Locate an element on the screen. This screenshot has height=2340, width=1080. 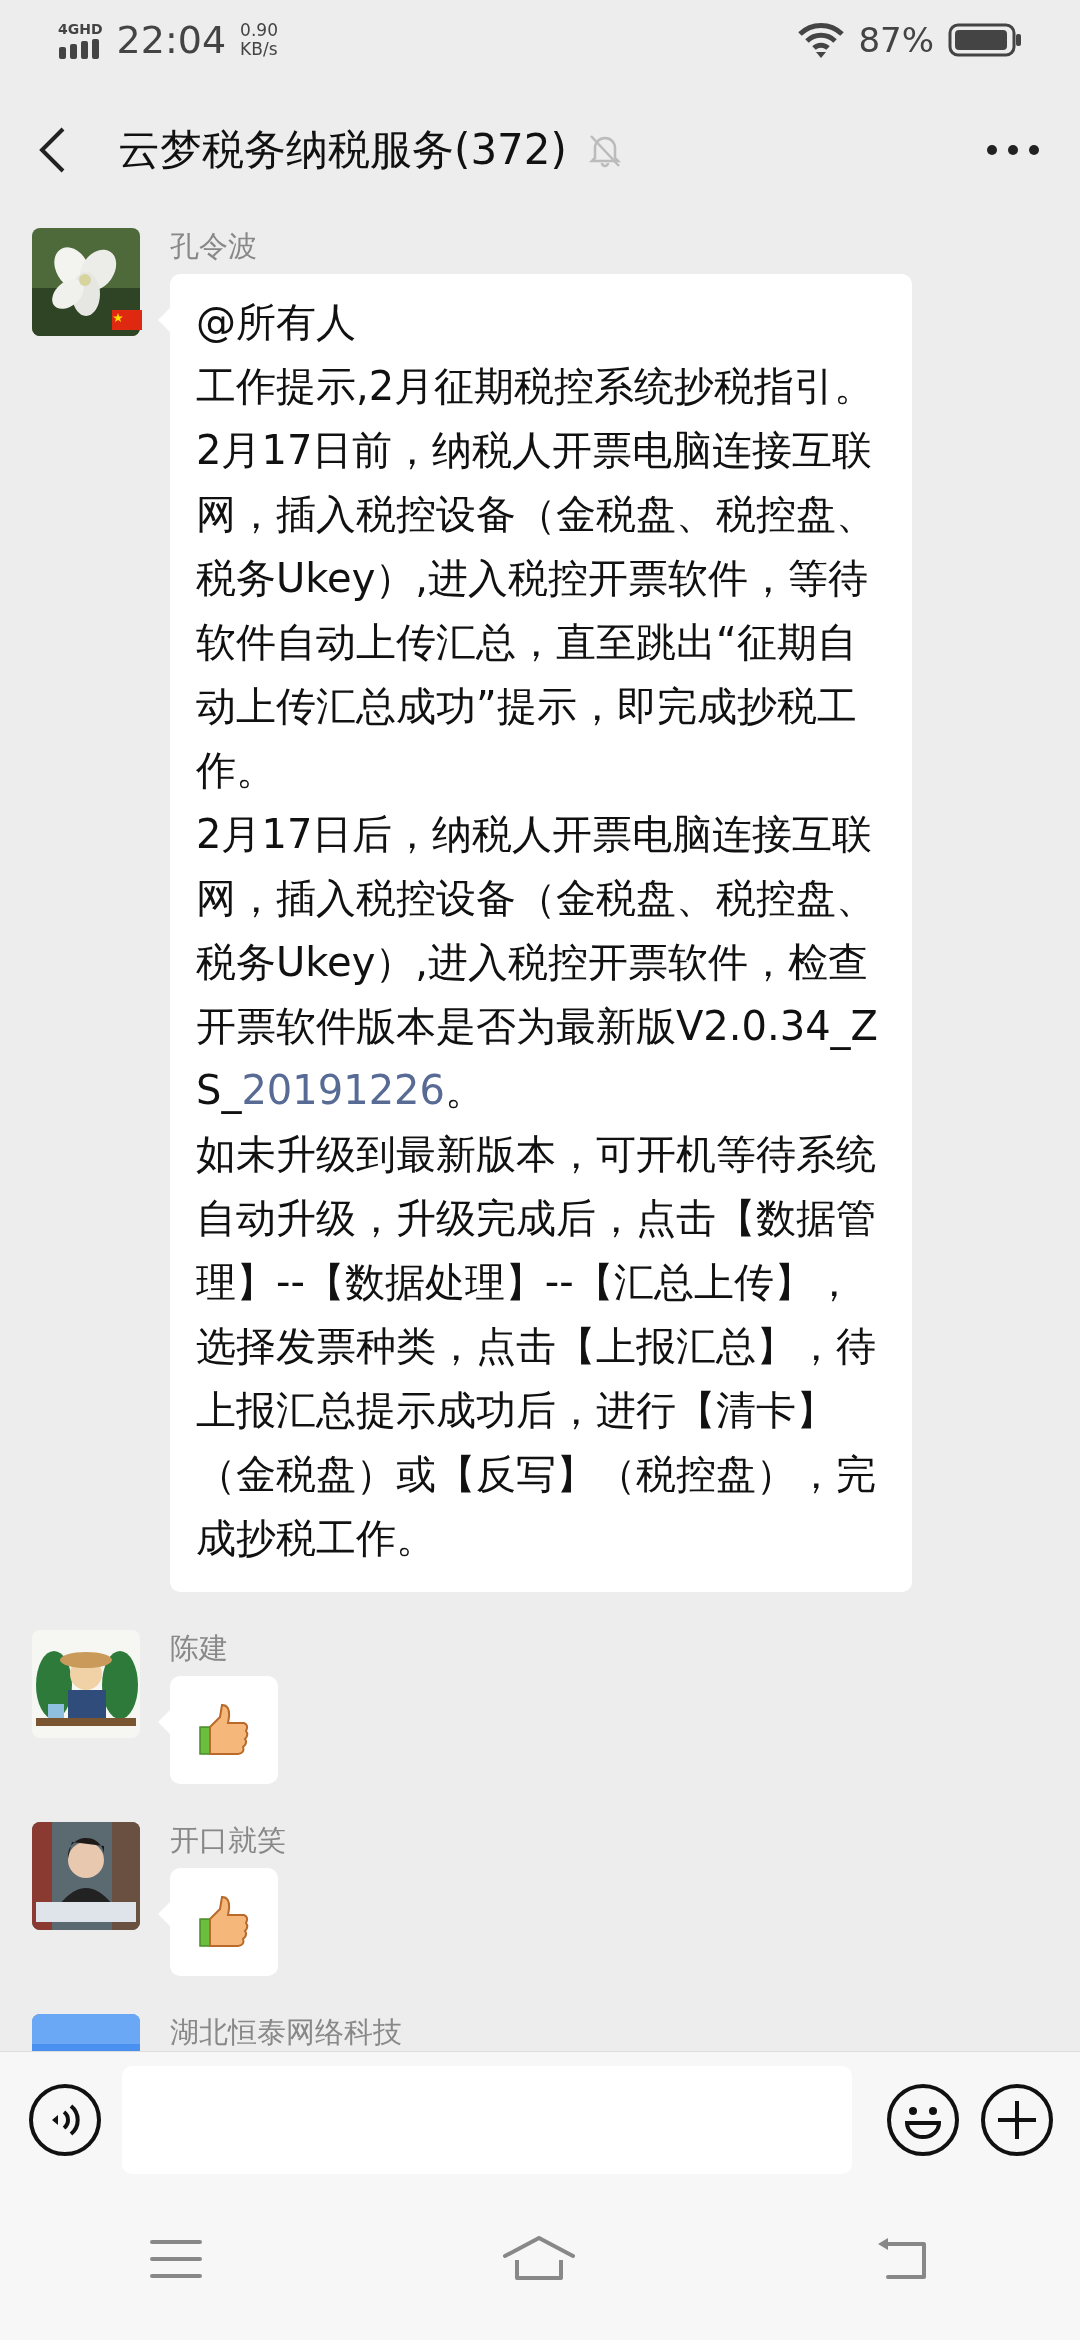
chat-title: 云梦税务纳税服务(372) is located at coordinates (342, 150).